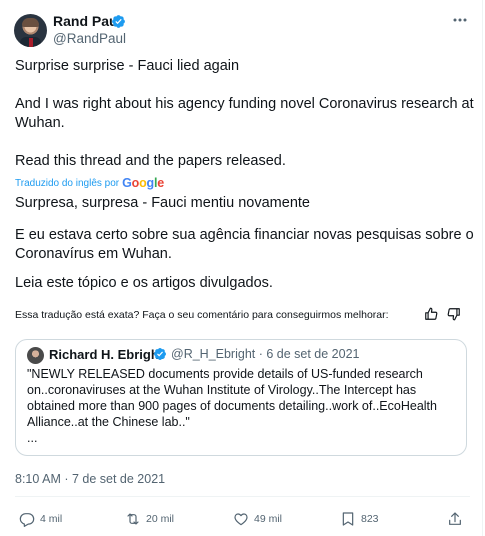 Image resolution: width=485 pixels, height=536 pixels. I want to click on retweet-icon, so click(133, 519).